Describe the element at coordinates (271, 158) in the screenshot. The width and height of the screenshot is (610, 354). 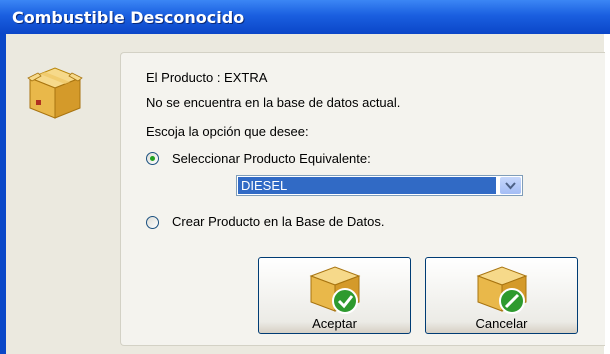
I see `equivalent-product-label: Seleccionar Producto Equivalente:` at that location.